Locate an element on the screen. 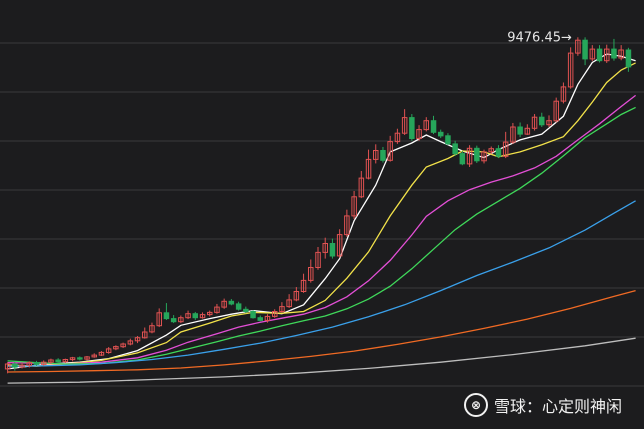 The height and width of the screenshot is (429, 644). watermark: ⊗ 雪球：心定则神闲 is located at coordinates (542, 405).